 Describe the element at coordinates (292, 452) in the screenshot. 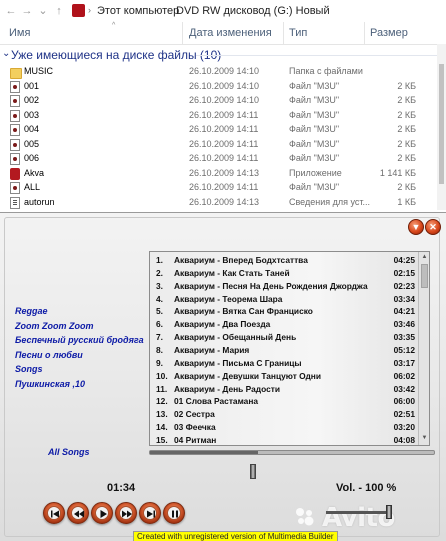

I see `seek-bar` at that location.